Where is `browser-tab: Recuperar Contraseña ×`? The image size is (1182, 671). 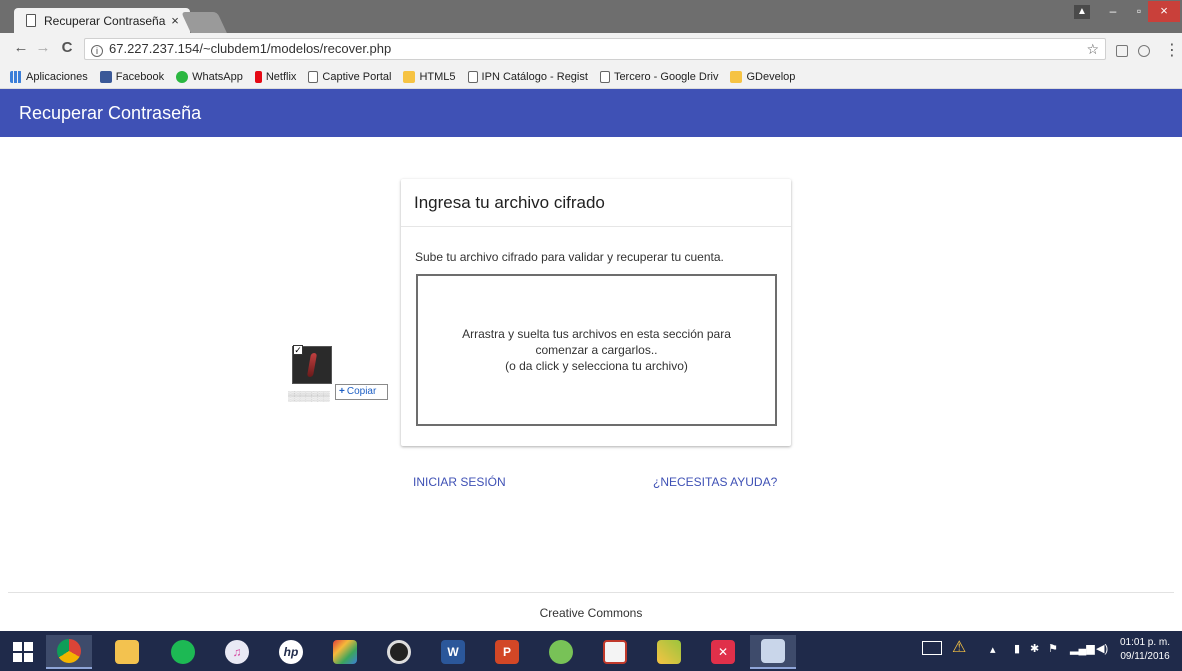
browser-tab: Recuperar Contraseña × is located at coordinates (102, 20).